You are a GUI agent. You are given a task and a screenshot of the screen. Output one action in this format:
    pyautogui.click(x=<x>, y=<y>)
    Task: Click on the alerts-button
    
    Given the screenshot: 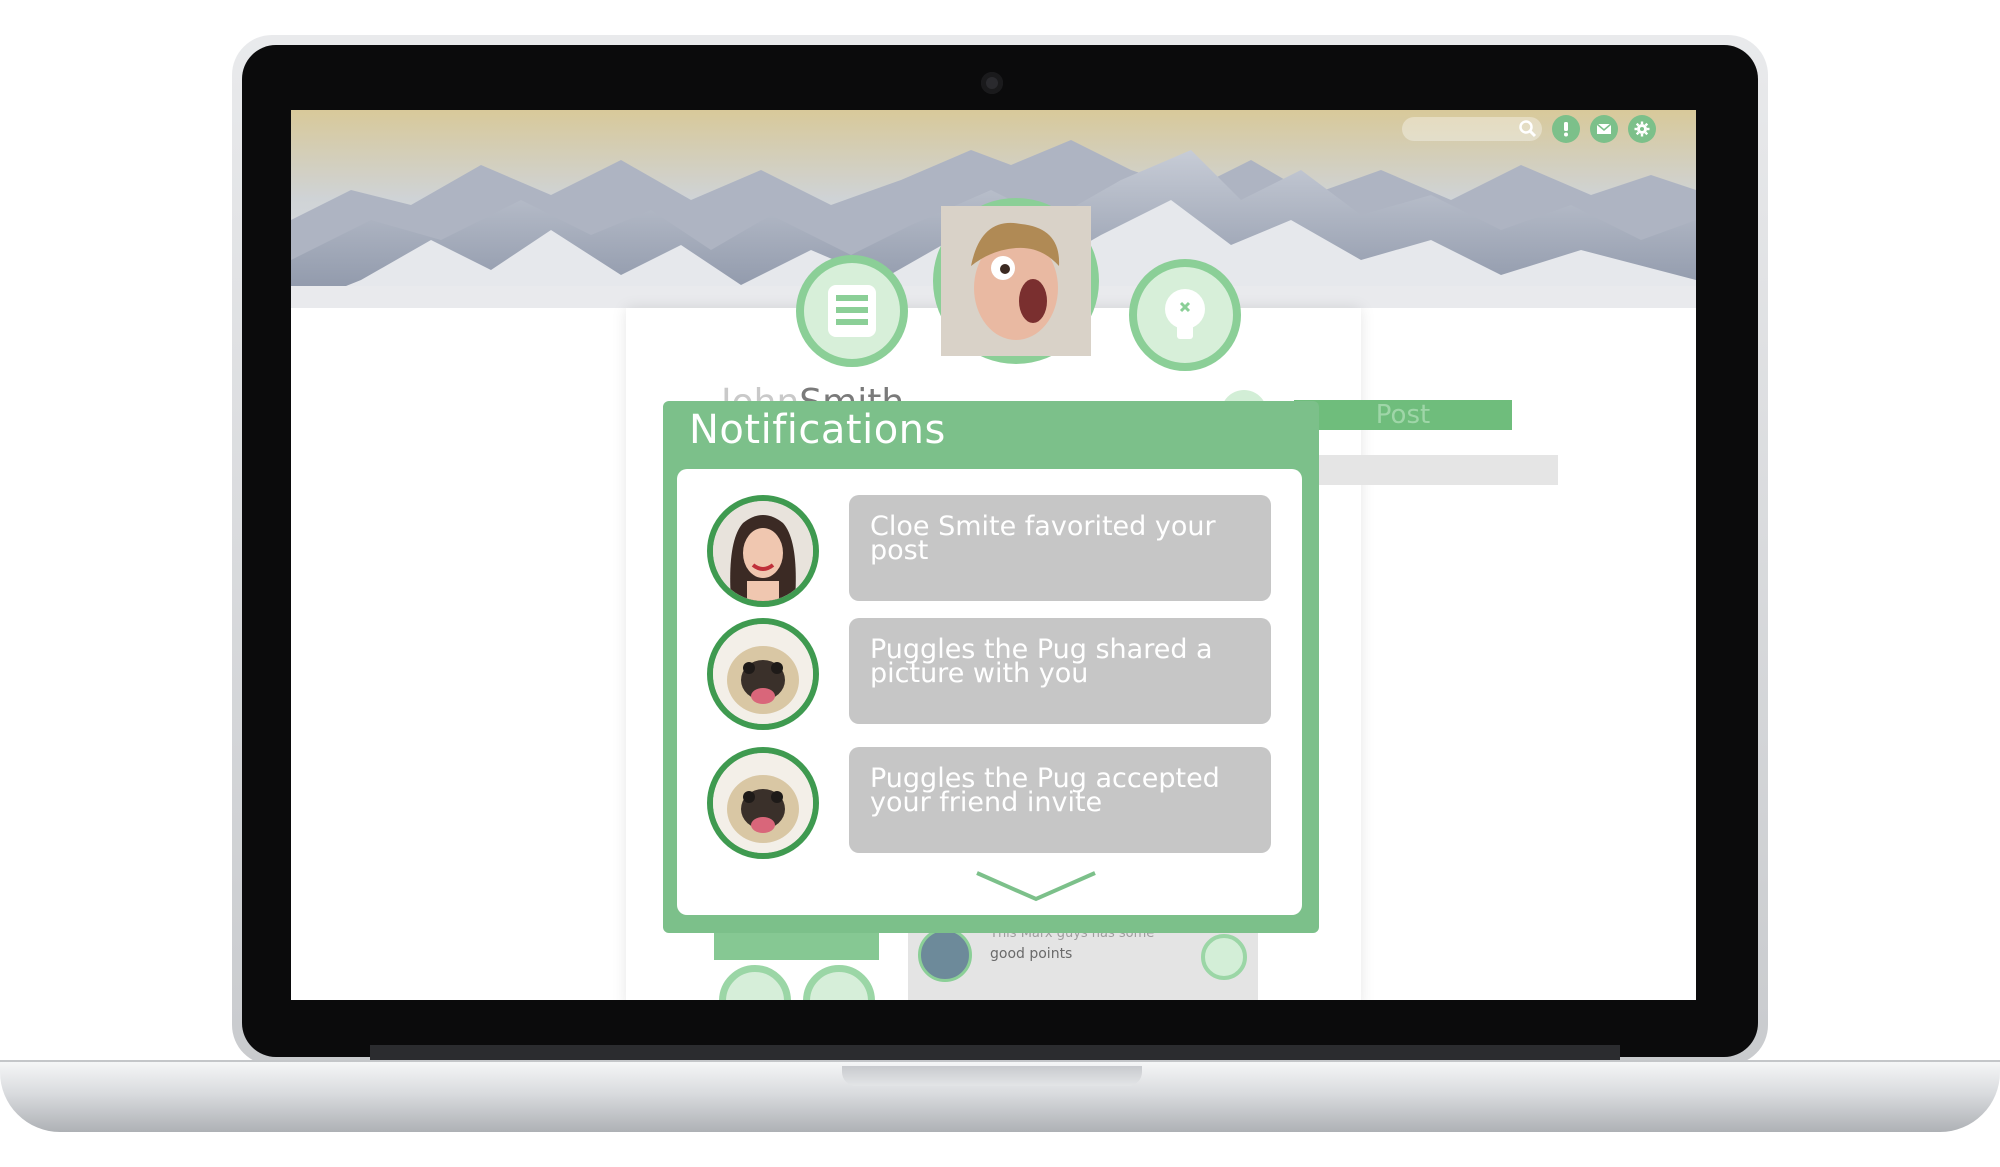 What is the action you would take?
    pyautogui.click(x=1566, y=129)
    